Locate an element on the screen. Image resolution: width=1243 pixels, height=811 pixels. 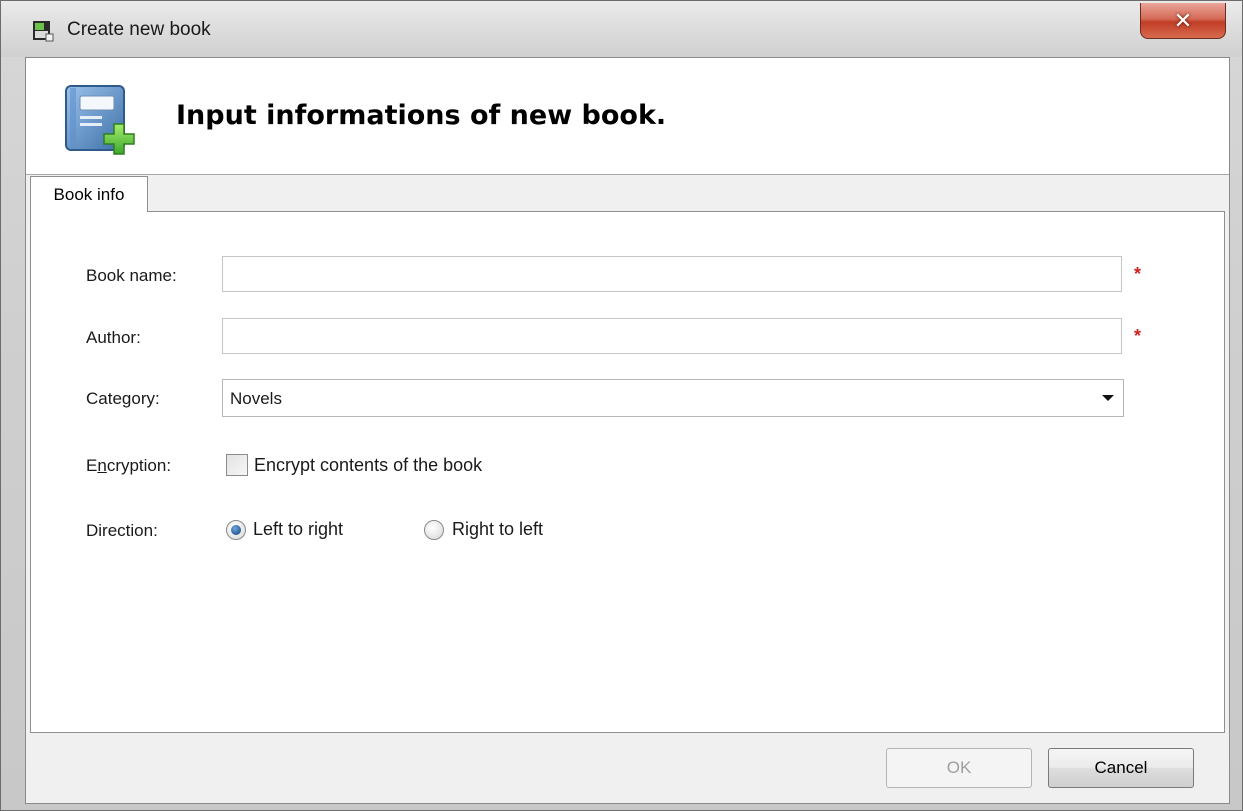
header-panel: Input informations of new book. is located at coordinates (627, 116).